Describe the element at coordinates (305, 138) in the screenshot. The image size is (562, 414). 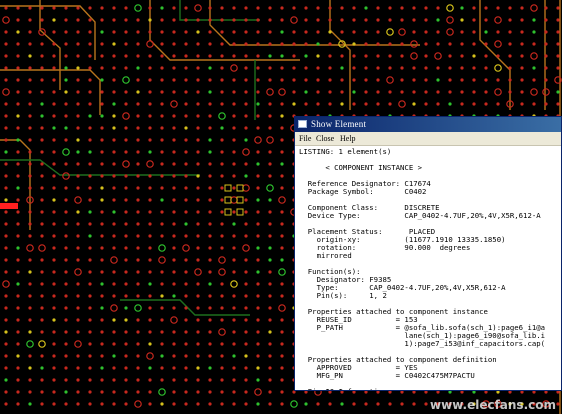
I see `menu-file: File` at that location.